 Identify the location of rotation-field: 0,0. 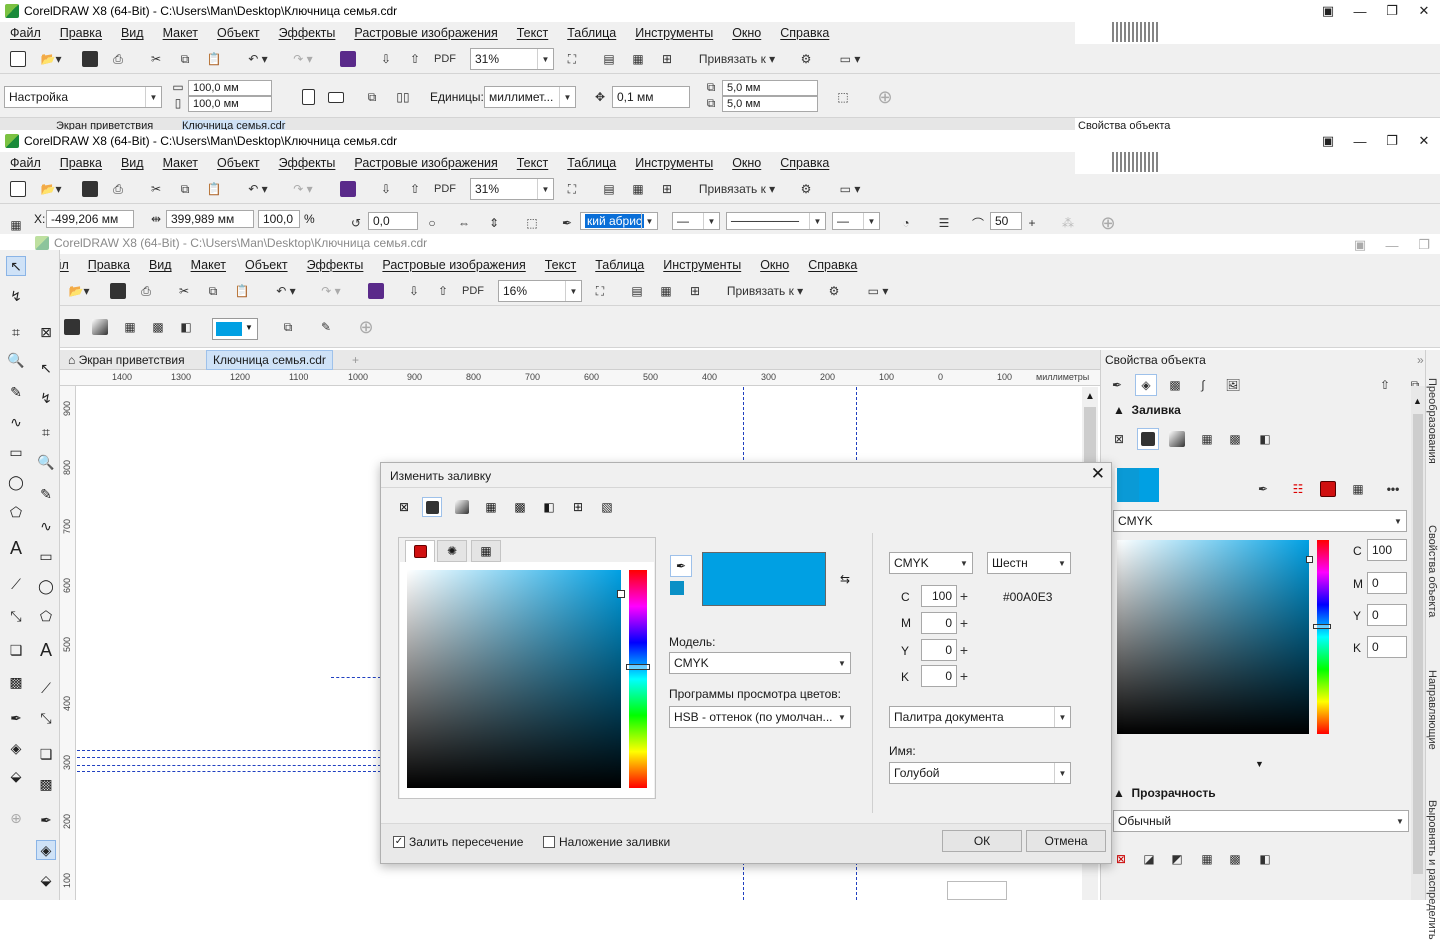
(393, 221).